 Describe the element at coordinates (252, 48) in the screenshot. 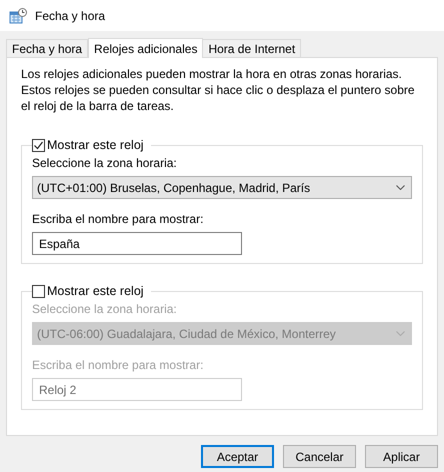

I see `tab: Hora de Internet` at that location.